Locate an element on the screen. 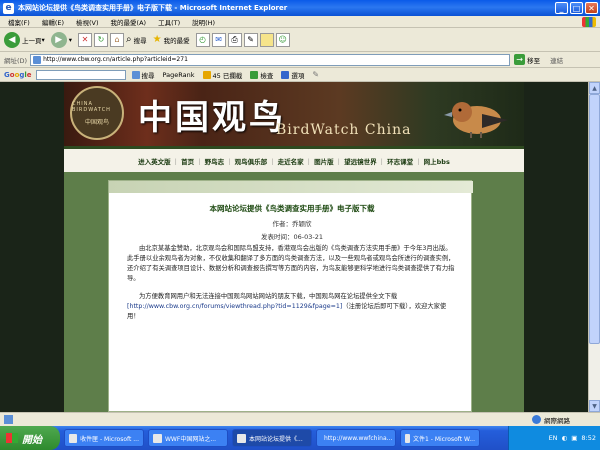 Image resolution: width=600 pixels, height=450 pixels. home-icon: ⌂ is located at coordinates (117, 39).